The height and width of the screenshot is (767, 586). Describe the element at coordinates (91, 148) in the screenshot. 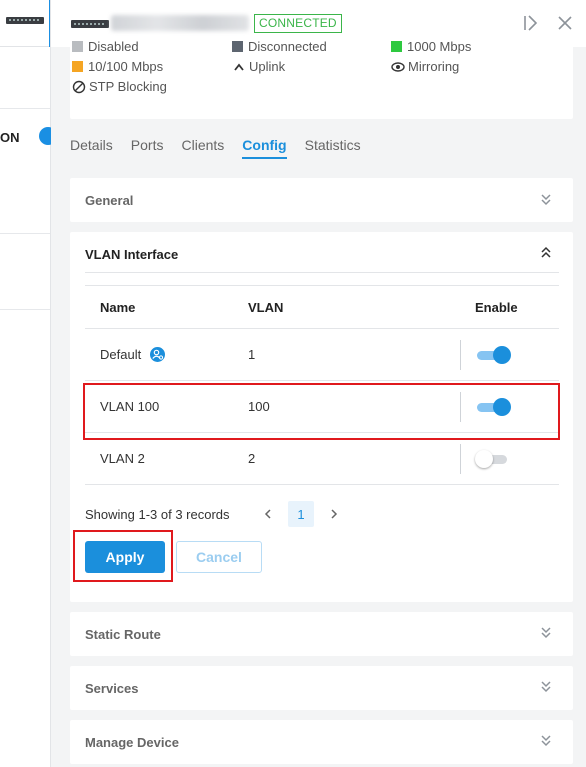

I see `tab-details: Details` at that location.